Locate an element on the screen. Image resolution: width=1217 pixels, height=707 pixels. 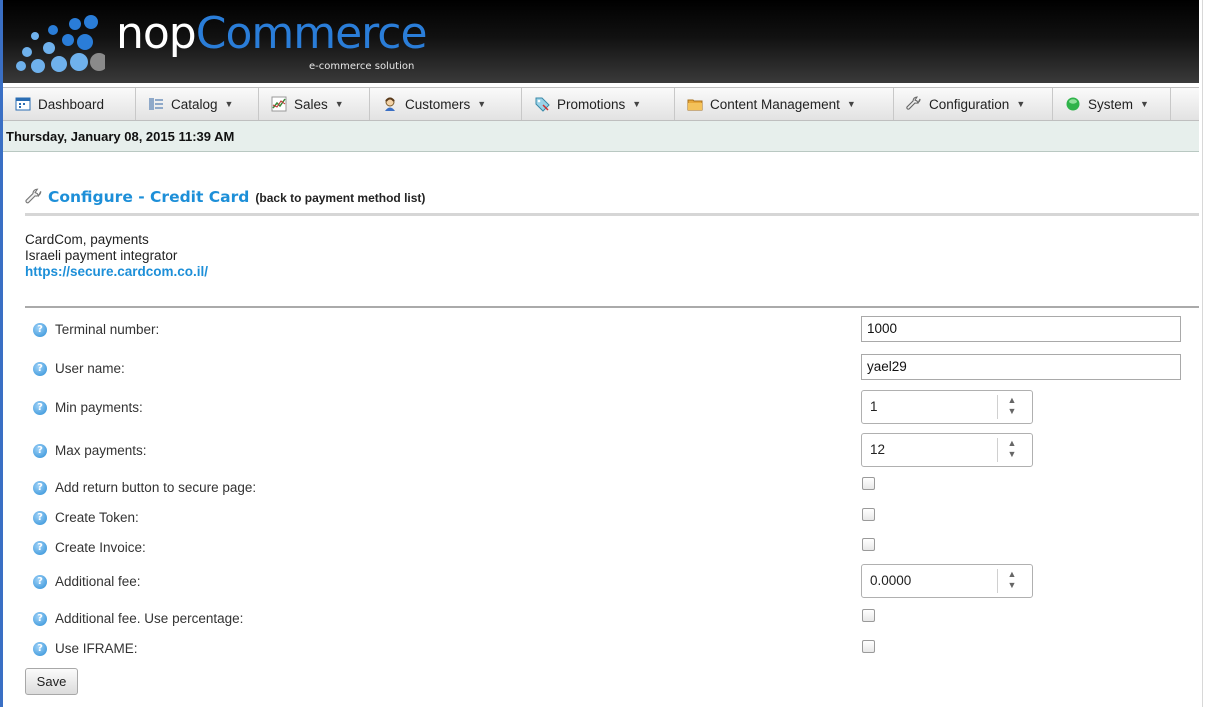
cardcom-website-link: https://secure.cardcom.co.il/ is located at coordinates (116, 272).